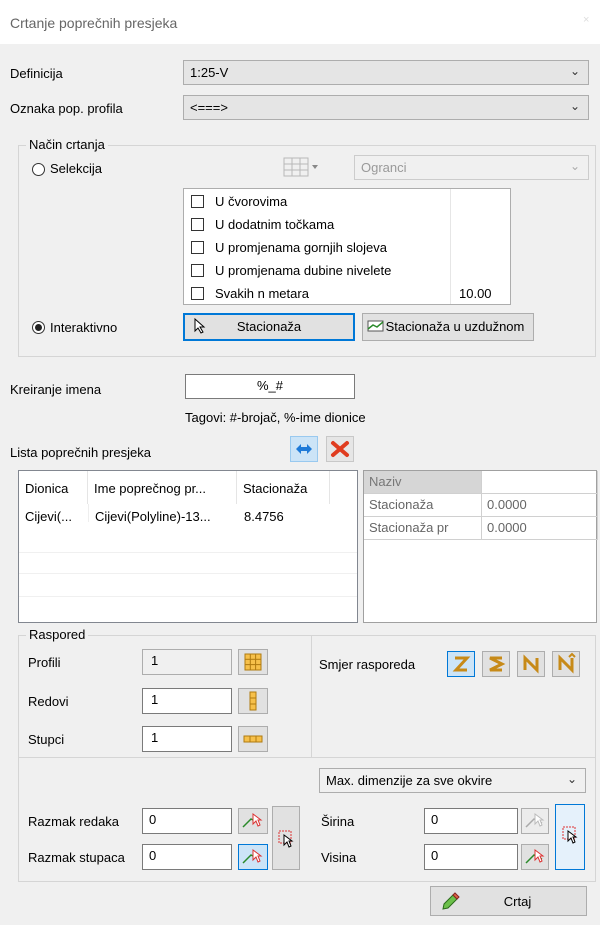  I want to click on property-value-stacionaza: 0.0000, so click(540, 505).